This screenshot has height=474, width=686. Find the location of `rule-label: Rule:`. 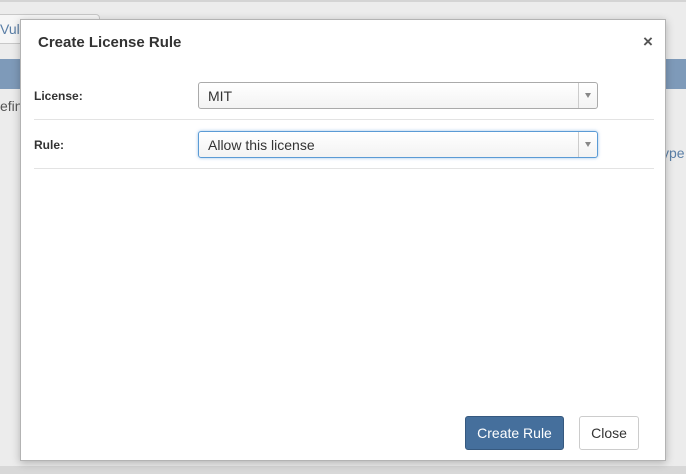

rule-label: Rule: is located at coordinates (49, 145).